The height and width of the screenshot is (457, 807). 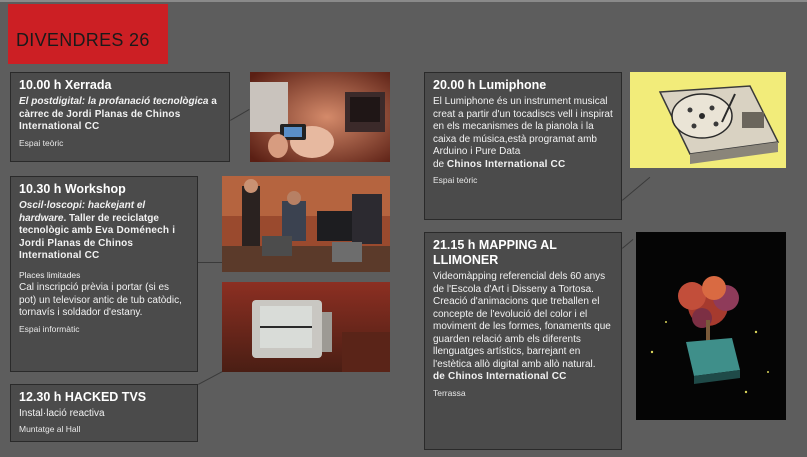 I want to click on day-header: DIVENDRES 26, so click(x=88, y=34).